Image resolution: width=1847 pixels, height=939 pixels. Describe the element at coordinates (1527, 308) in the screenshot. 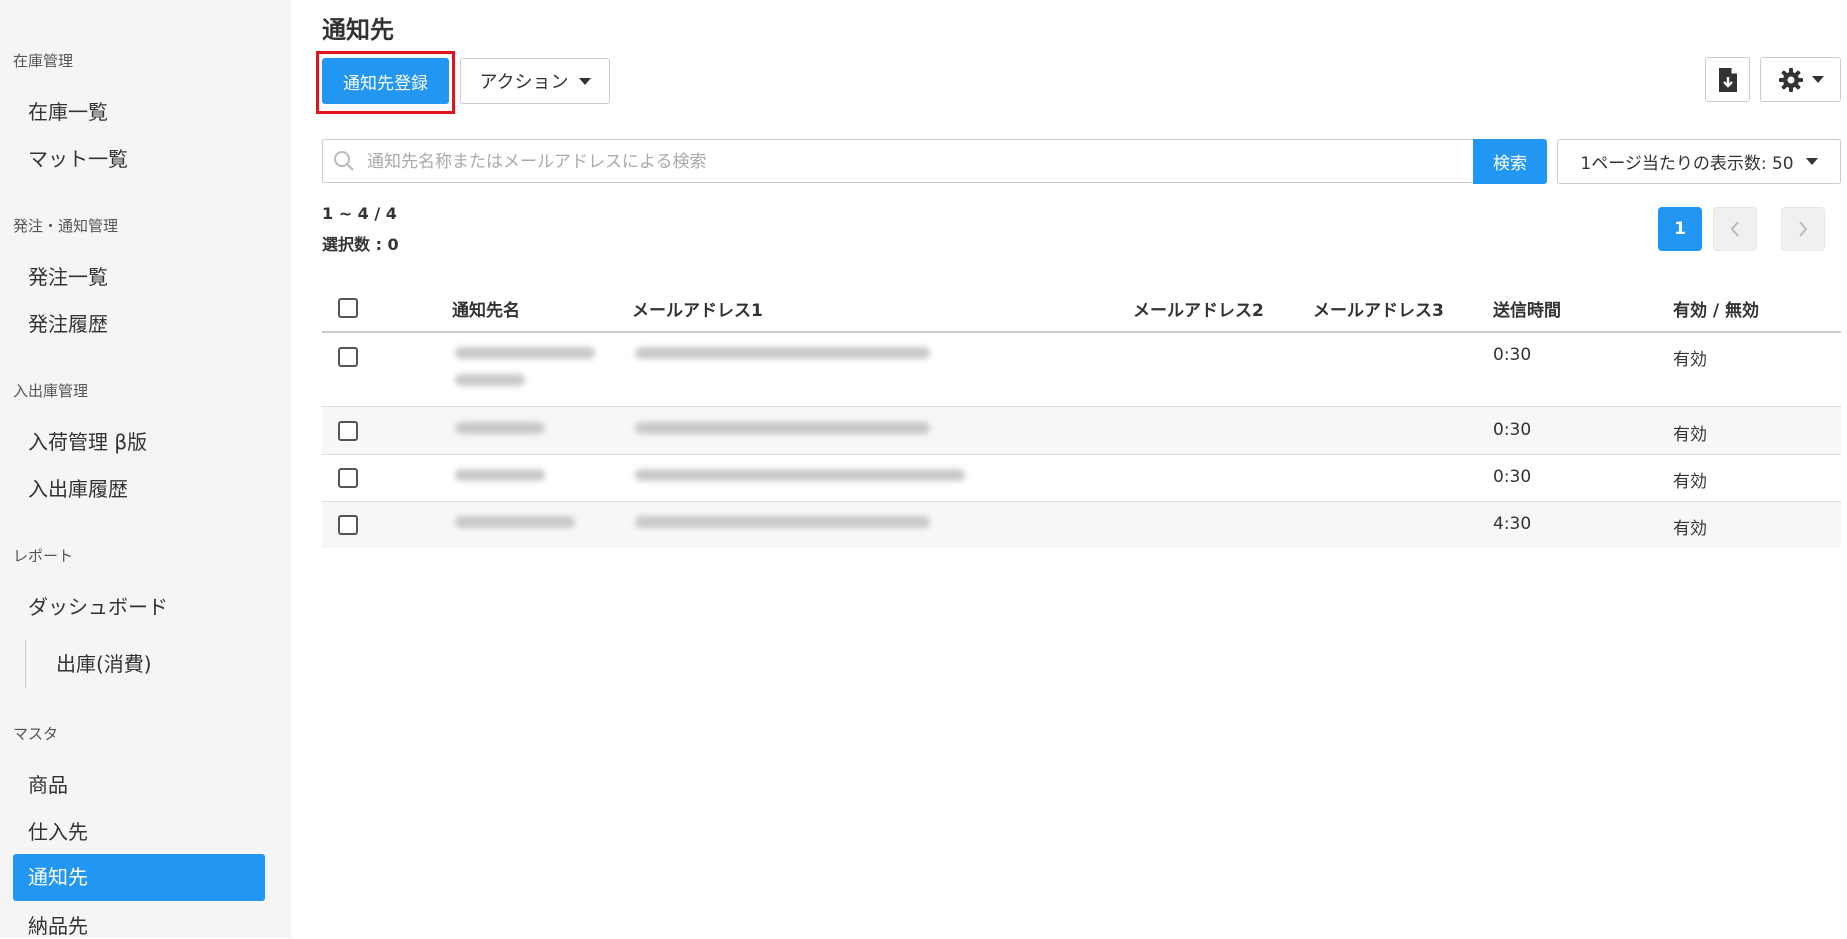

I see `column-header-send-time: 送信時間` at that location.